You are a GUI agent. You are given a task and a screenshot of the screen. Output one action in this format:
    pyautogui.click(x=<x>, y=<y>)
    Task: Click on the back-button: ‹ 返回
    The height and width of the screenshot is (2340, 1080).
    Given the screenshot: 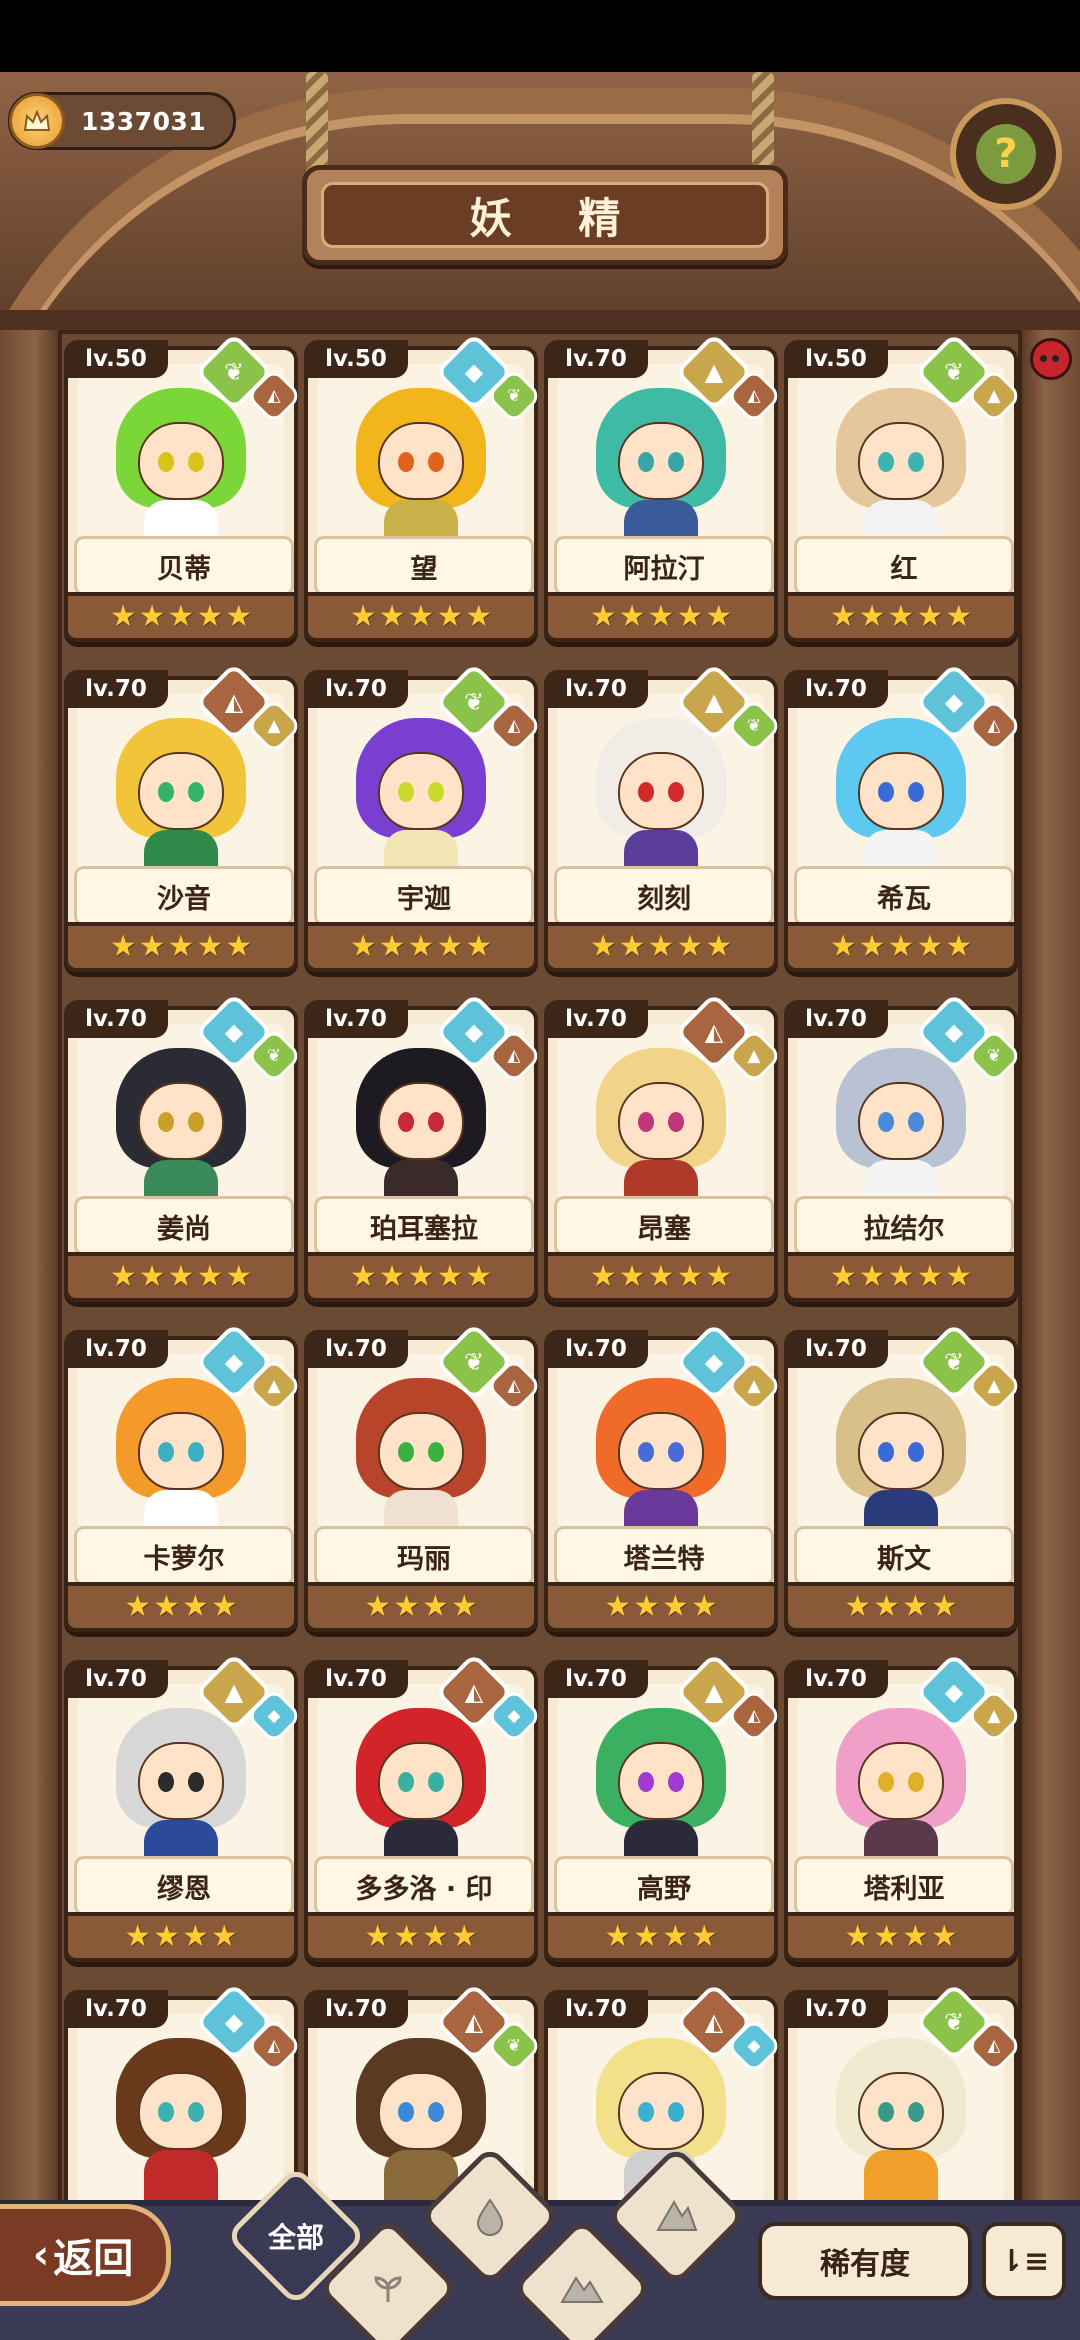 What is the action you would take?
    pyautogui.click(x=85, y=2255)
    